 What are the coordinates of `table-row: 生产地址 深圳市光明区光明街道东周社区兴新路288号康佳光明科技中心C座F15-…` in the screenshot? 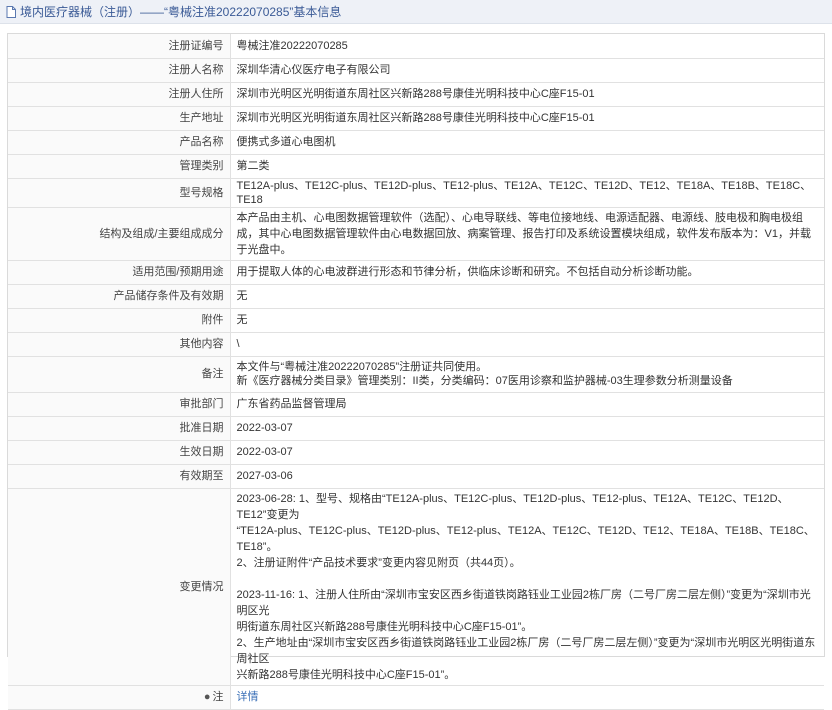 It's located at (416, 118).